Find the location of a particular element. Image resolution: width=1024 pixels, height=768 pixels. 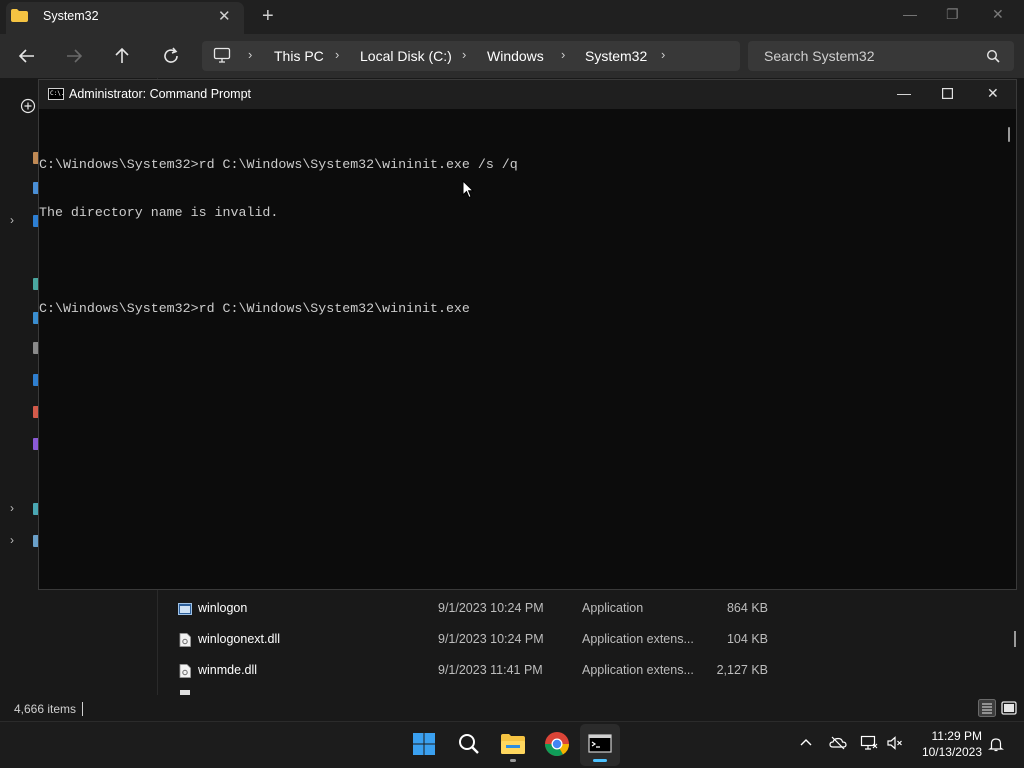

file-size: 2,127 KB is located at coordinates (742, 670).